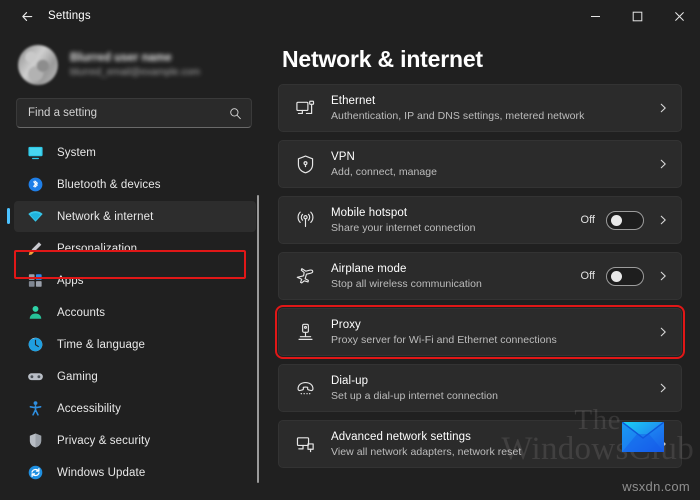  Describe the element at coordinates (625, 220) in the screenshot. I see `mobile-hotspot-toggle` at that location.